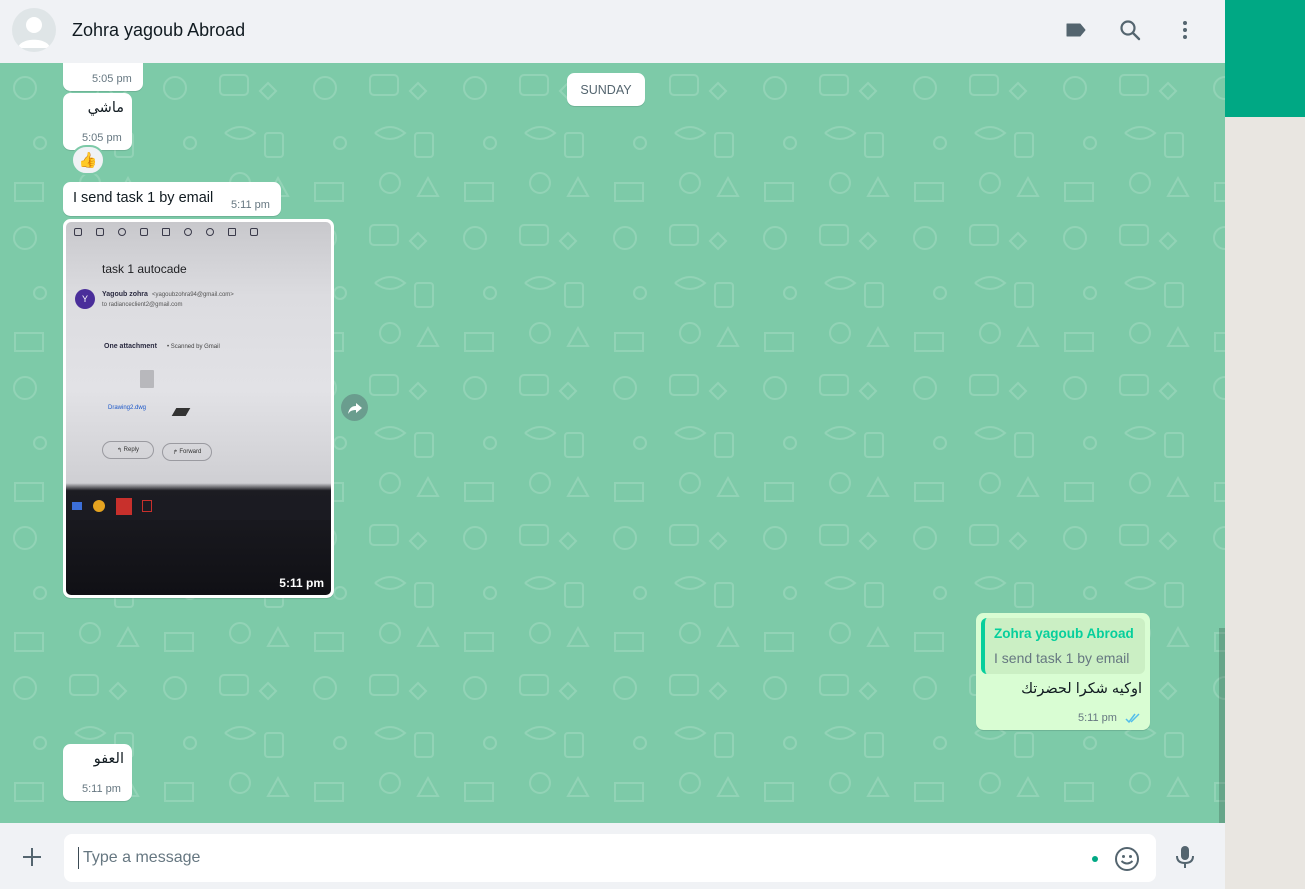  Describe the element at coordinates (143, 198) in the screenshot. I see `message-text: I send task 1 by email` at that location.